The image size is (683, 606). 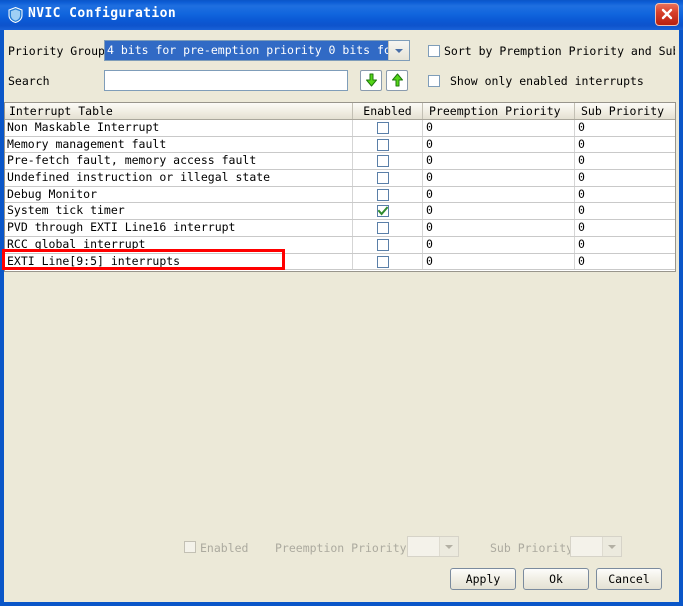 I want to click on column-header-sub-priority: Sub Priority, so click(x=625, y=111).